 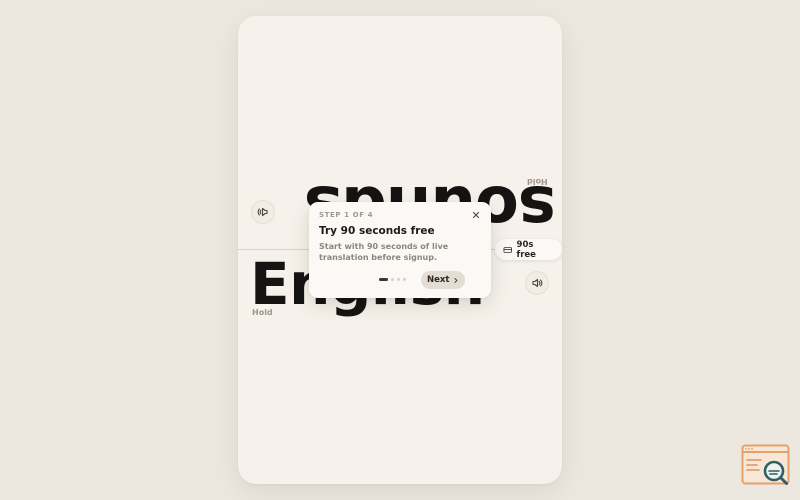 What do you see at coordinates (508, 249) in the screenshot?
I see `ticket-icon` at bounding box center [508, 249].